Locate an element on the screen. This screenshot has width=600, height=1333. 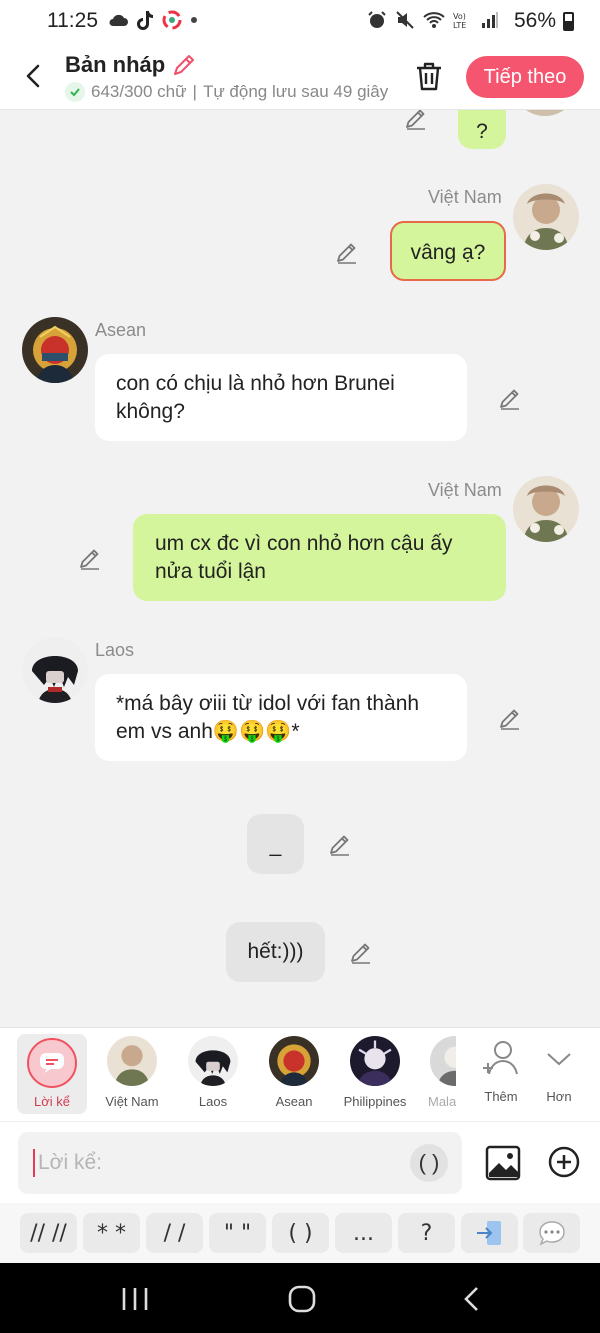
narration-input: Lời kể: ( ) is located at coordinates (240, 1163).